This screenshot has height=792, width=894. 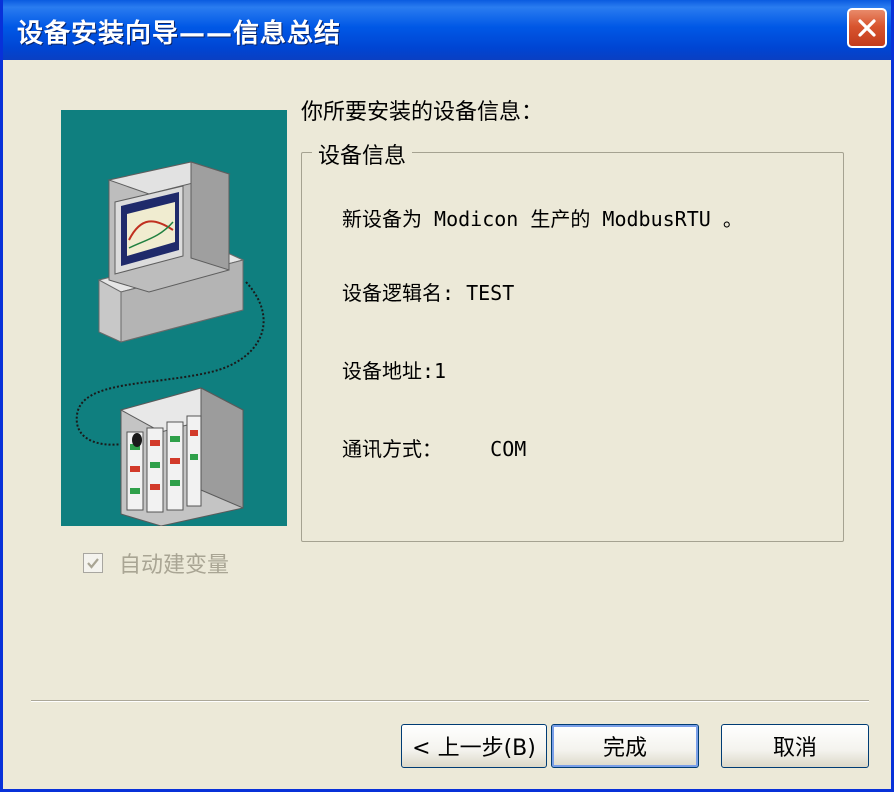 I want to click on auto-create-label: 自动建变量, so click(x=174, y=565).